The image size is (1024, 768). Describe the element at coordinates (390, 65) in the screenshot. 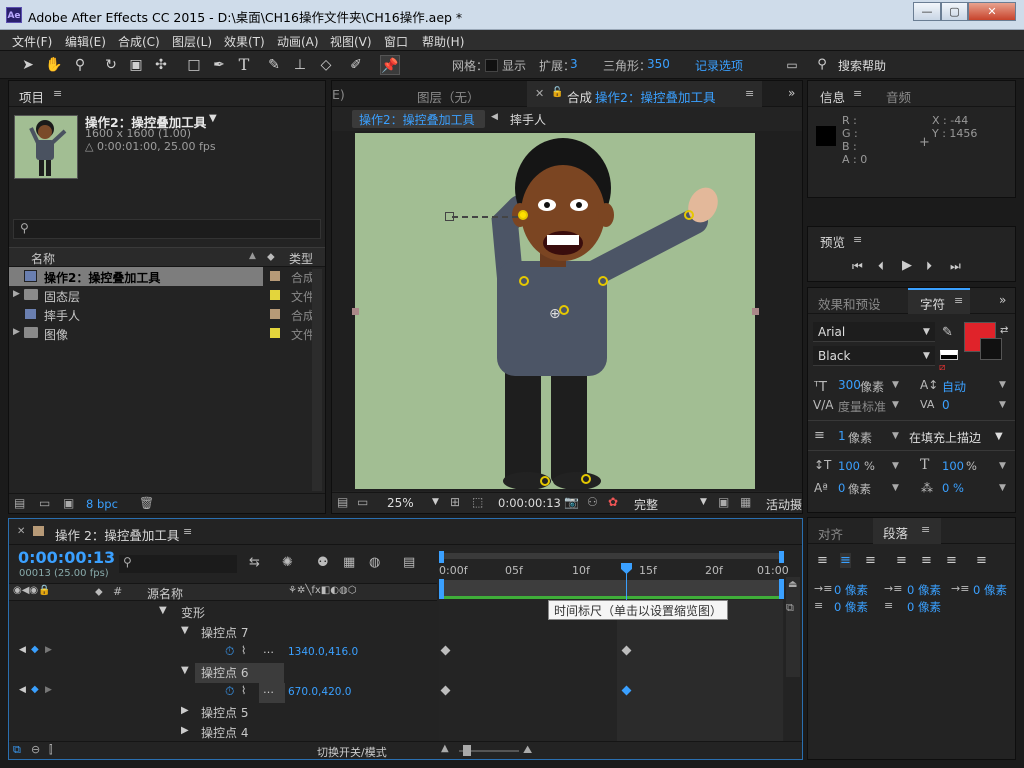

I see `puppet-pin-tool-icon: 📌` at that location.